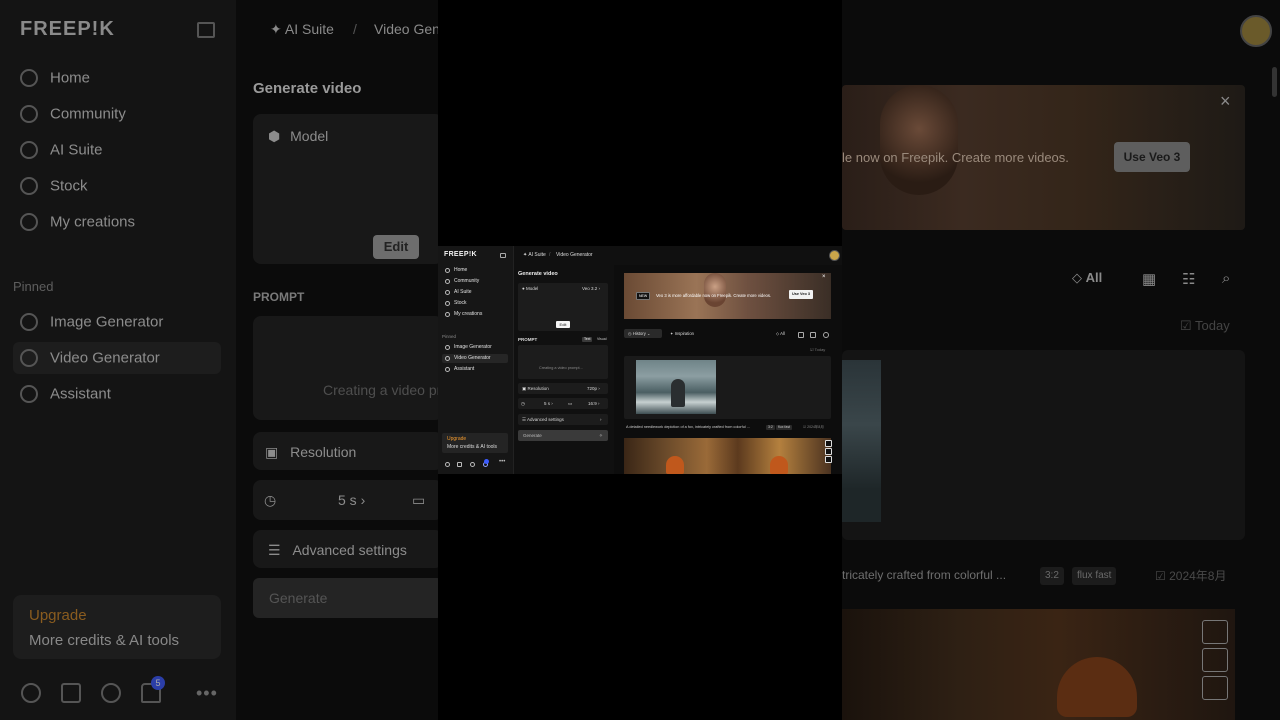  Describe the element at coordinates (834, 255) in the screenshot. I see `avatar` at that location.